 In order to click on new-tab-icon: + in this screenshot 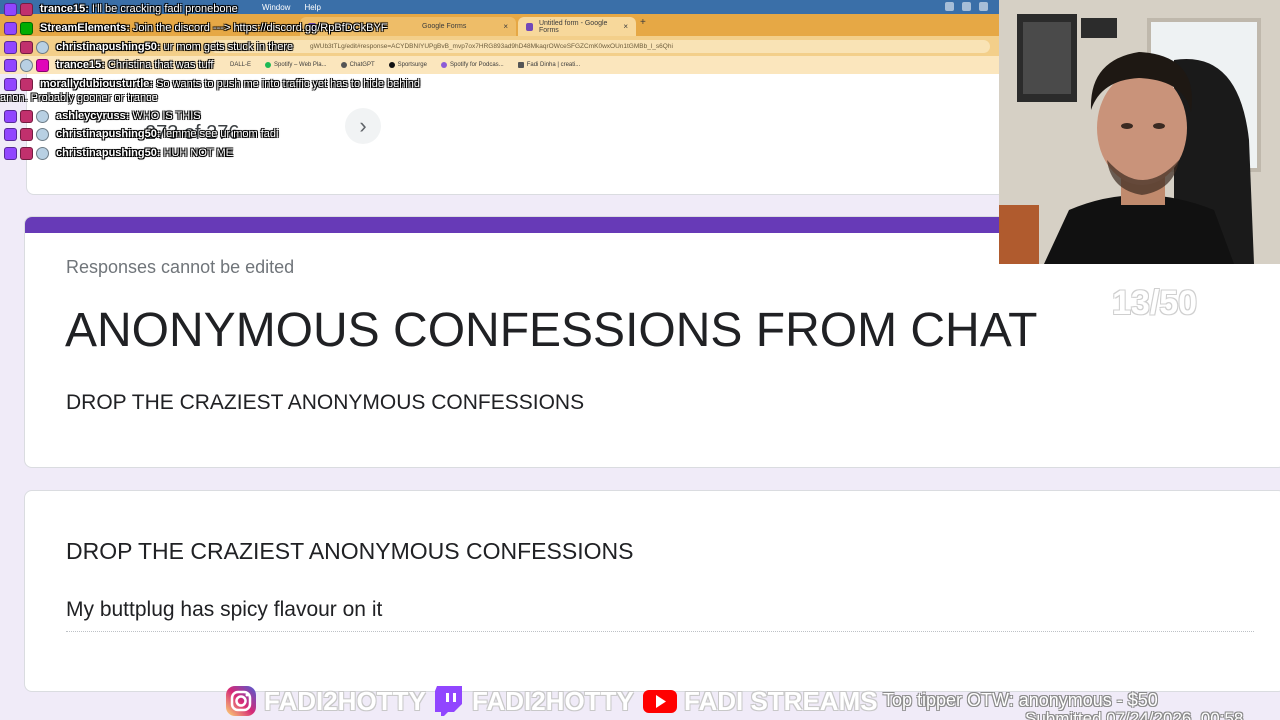, I will do `click(643, 22)`.